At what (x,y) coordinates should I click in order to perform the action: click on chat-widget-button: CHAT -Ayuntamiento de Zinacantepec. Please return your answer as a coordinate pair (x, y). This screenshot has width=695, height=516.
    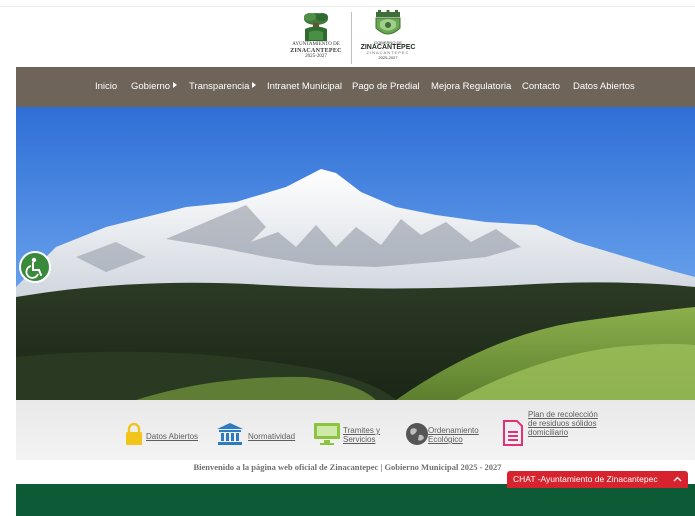
    Looking at the image, I should click on (597, 479).